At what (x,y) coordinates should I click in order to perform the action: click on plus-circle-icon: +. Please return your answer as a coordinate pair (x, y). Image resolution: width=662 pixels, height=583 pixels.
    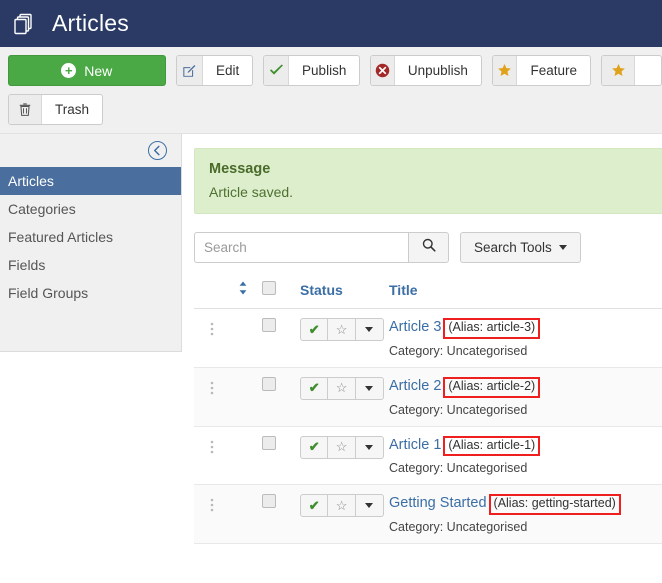
    Looking at the image, I should click on (69, 70).